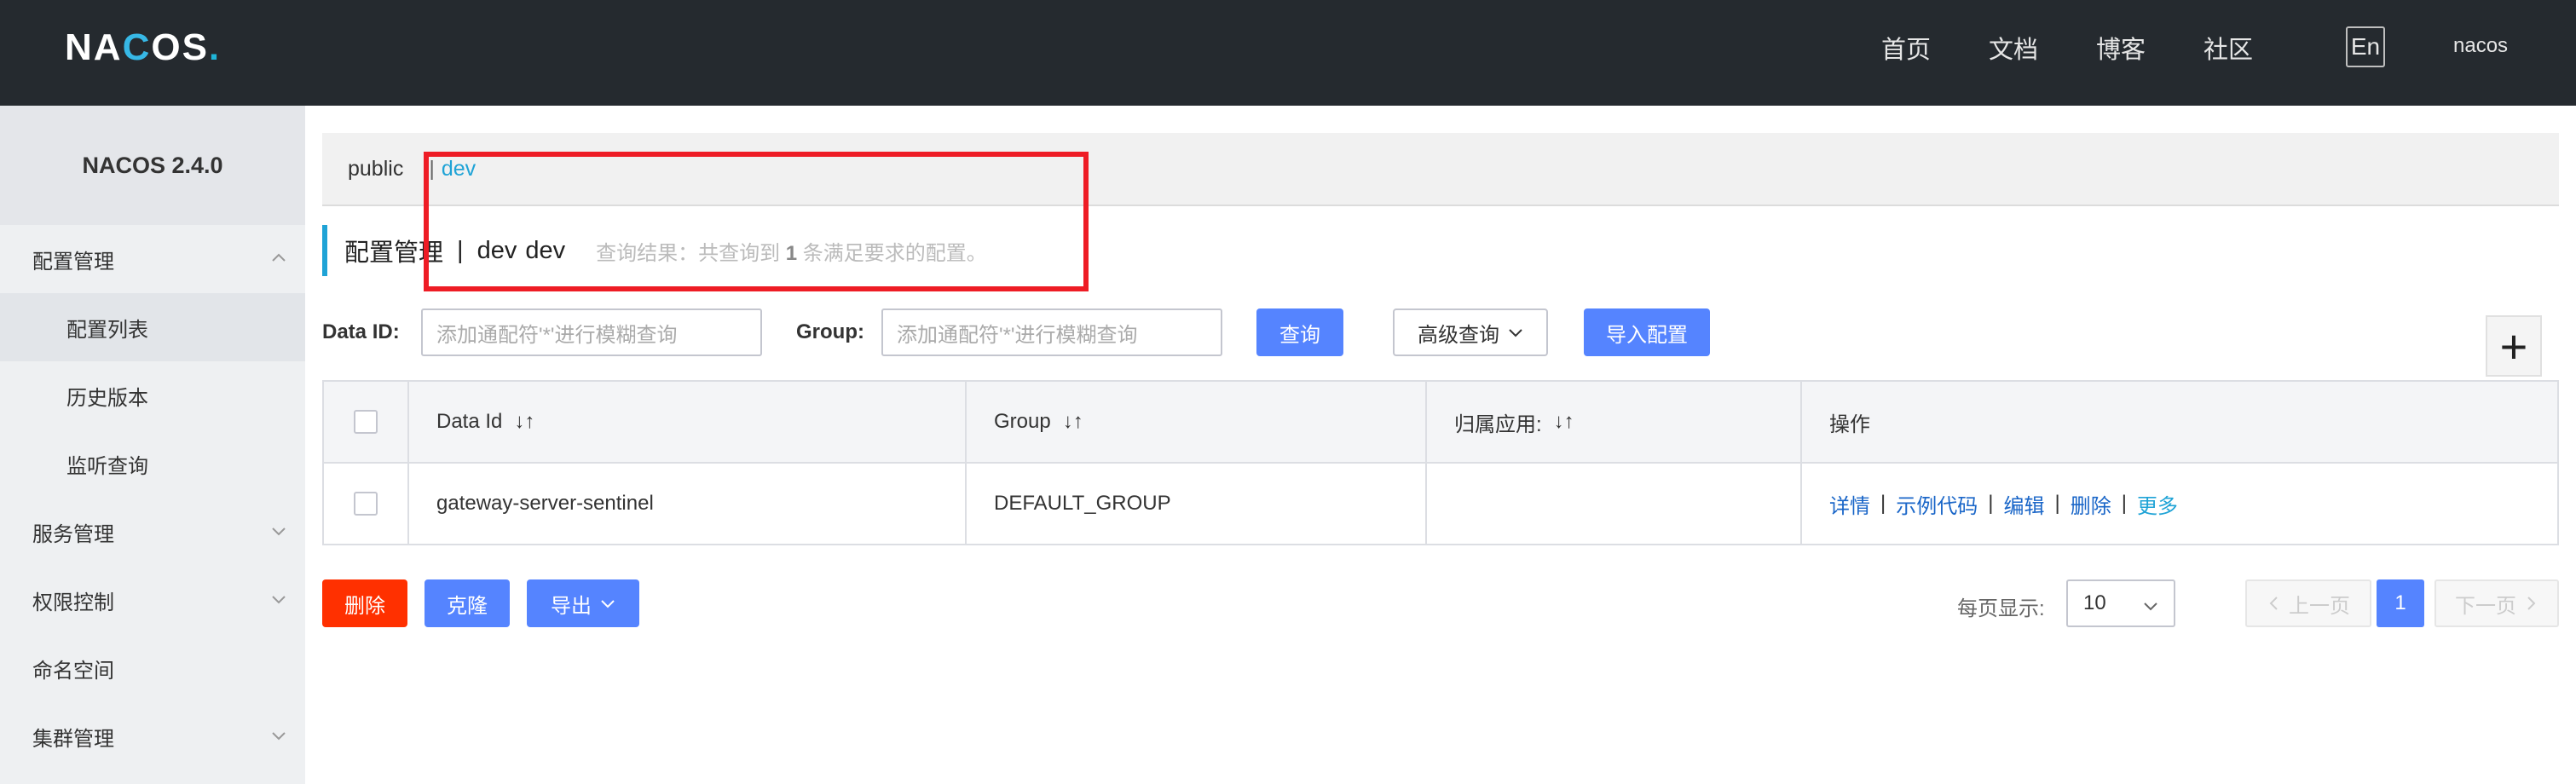  What do you see at coordinates (830, 331) in the screenshot?
I see `group-label: Group:` at bounding box center [830, 331].